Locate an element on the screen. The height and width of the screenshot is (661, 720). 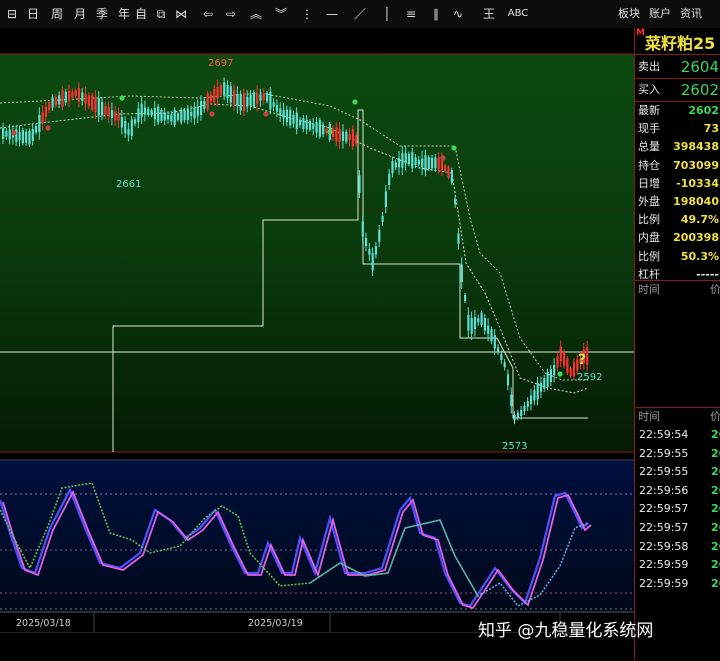
stat-value: 200398 is located at coordinates (696, 238).